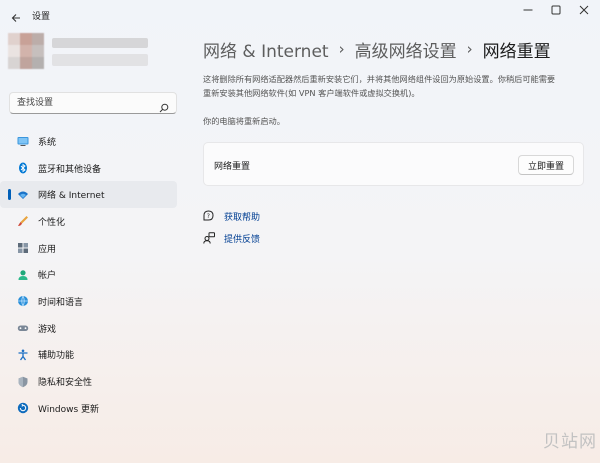 The width and height of the screenshot is (600, 463). I want to click on network-icon, so click(23, 195).